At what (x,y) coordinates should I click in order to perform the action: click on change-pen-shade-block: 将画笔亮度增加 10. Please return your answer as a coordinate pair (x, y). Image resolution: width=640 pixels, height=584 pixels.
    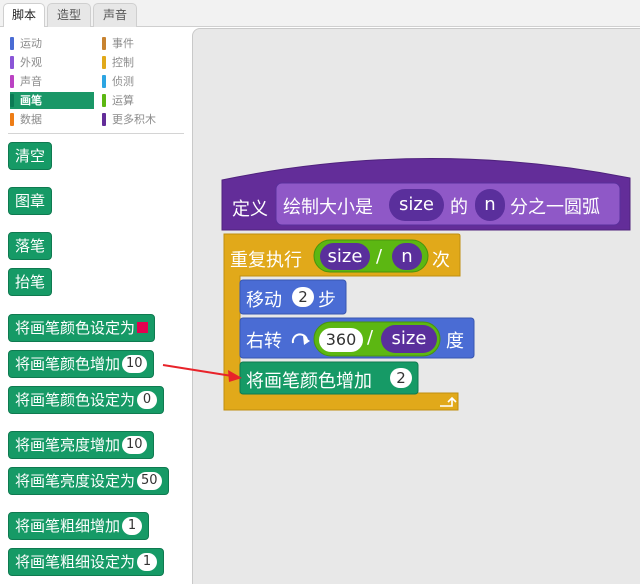
    Looking at the image, I should click on (81, 445).